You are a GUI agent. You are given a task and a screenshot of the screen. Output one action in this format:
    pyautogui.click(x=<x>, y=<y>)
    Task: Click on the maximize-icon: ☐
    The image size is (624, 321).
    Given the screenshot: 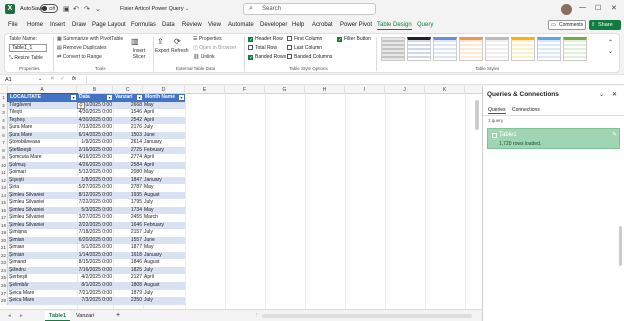 What is the action you would take?
    pyautogui.click(x=598, y=8)
    